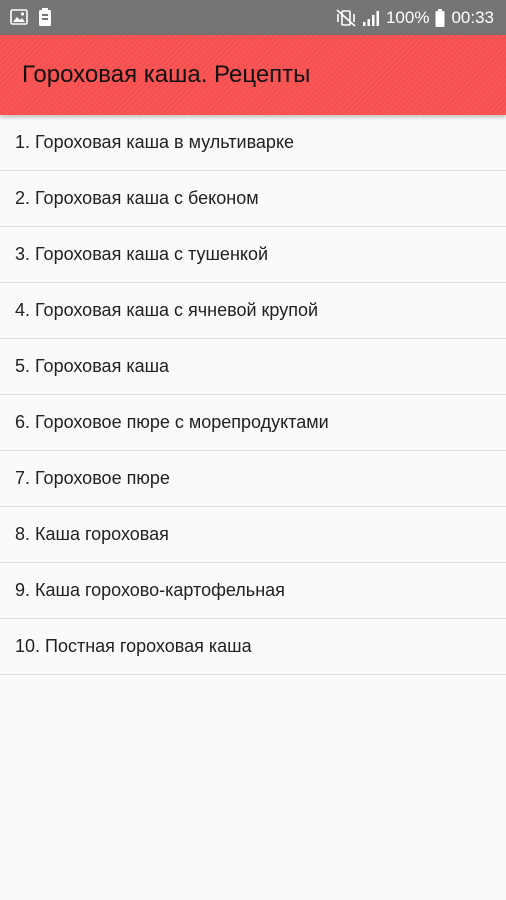  Describe the element at coordinates (31, 17) in the screenshot. I see `status-left-icons` at that location.